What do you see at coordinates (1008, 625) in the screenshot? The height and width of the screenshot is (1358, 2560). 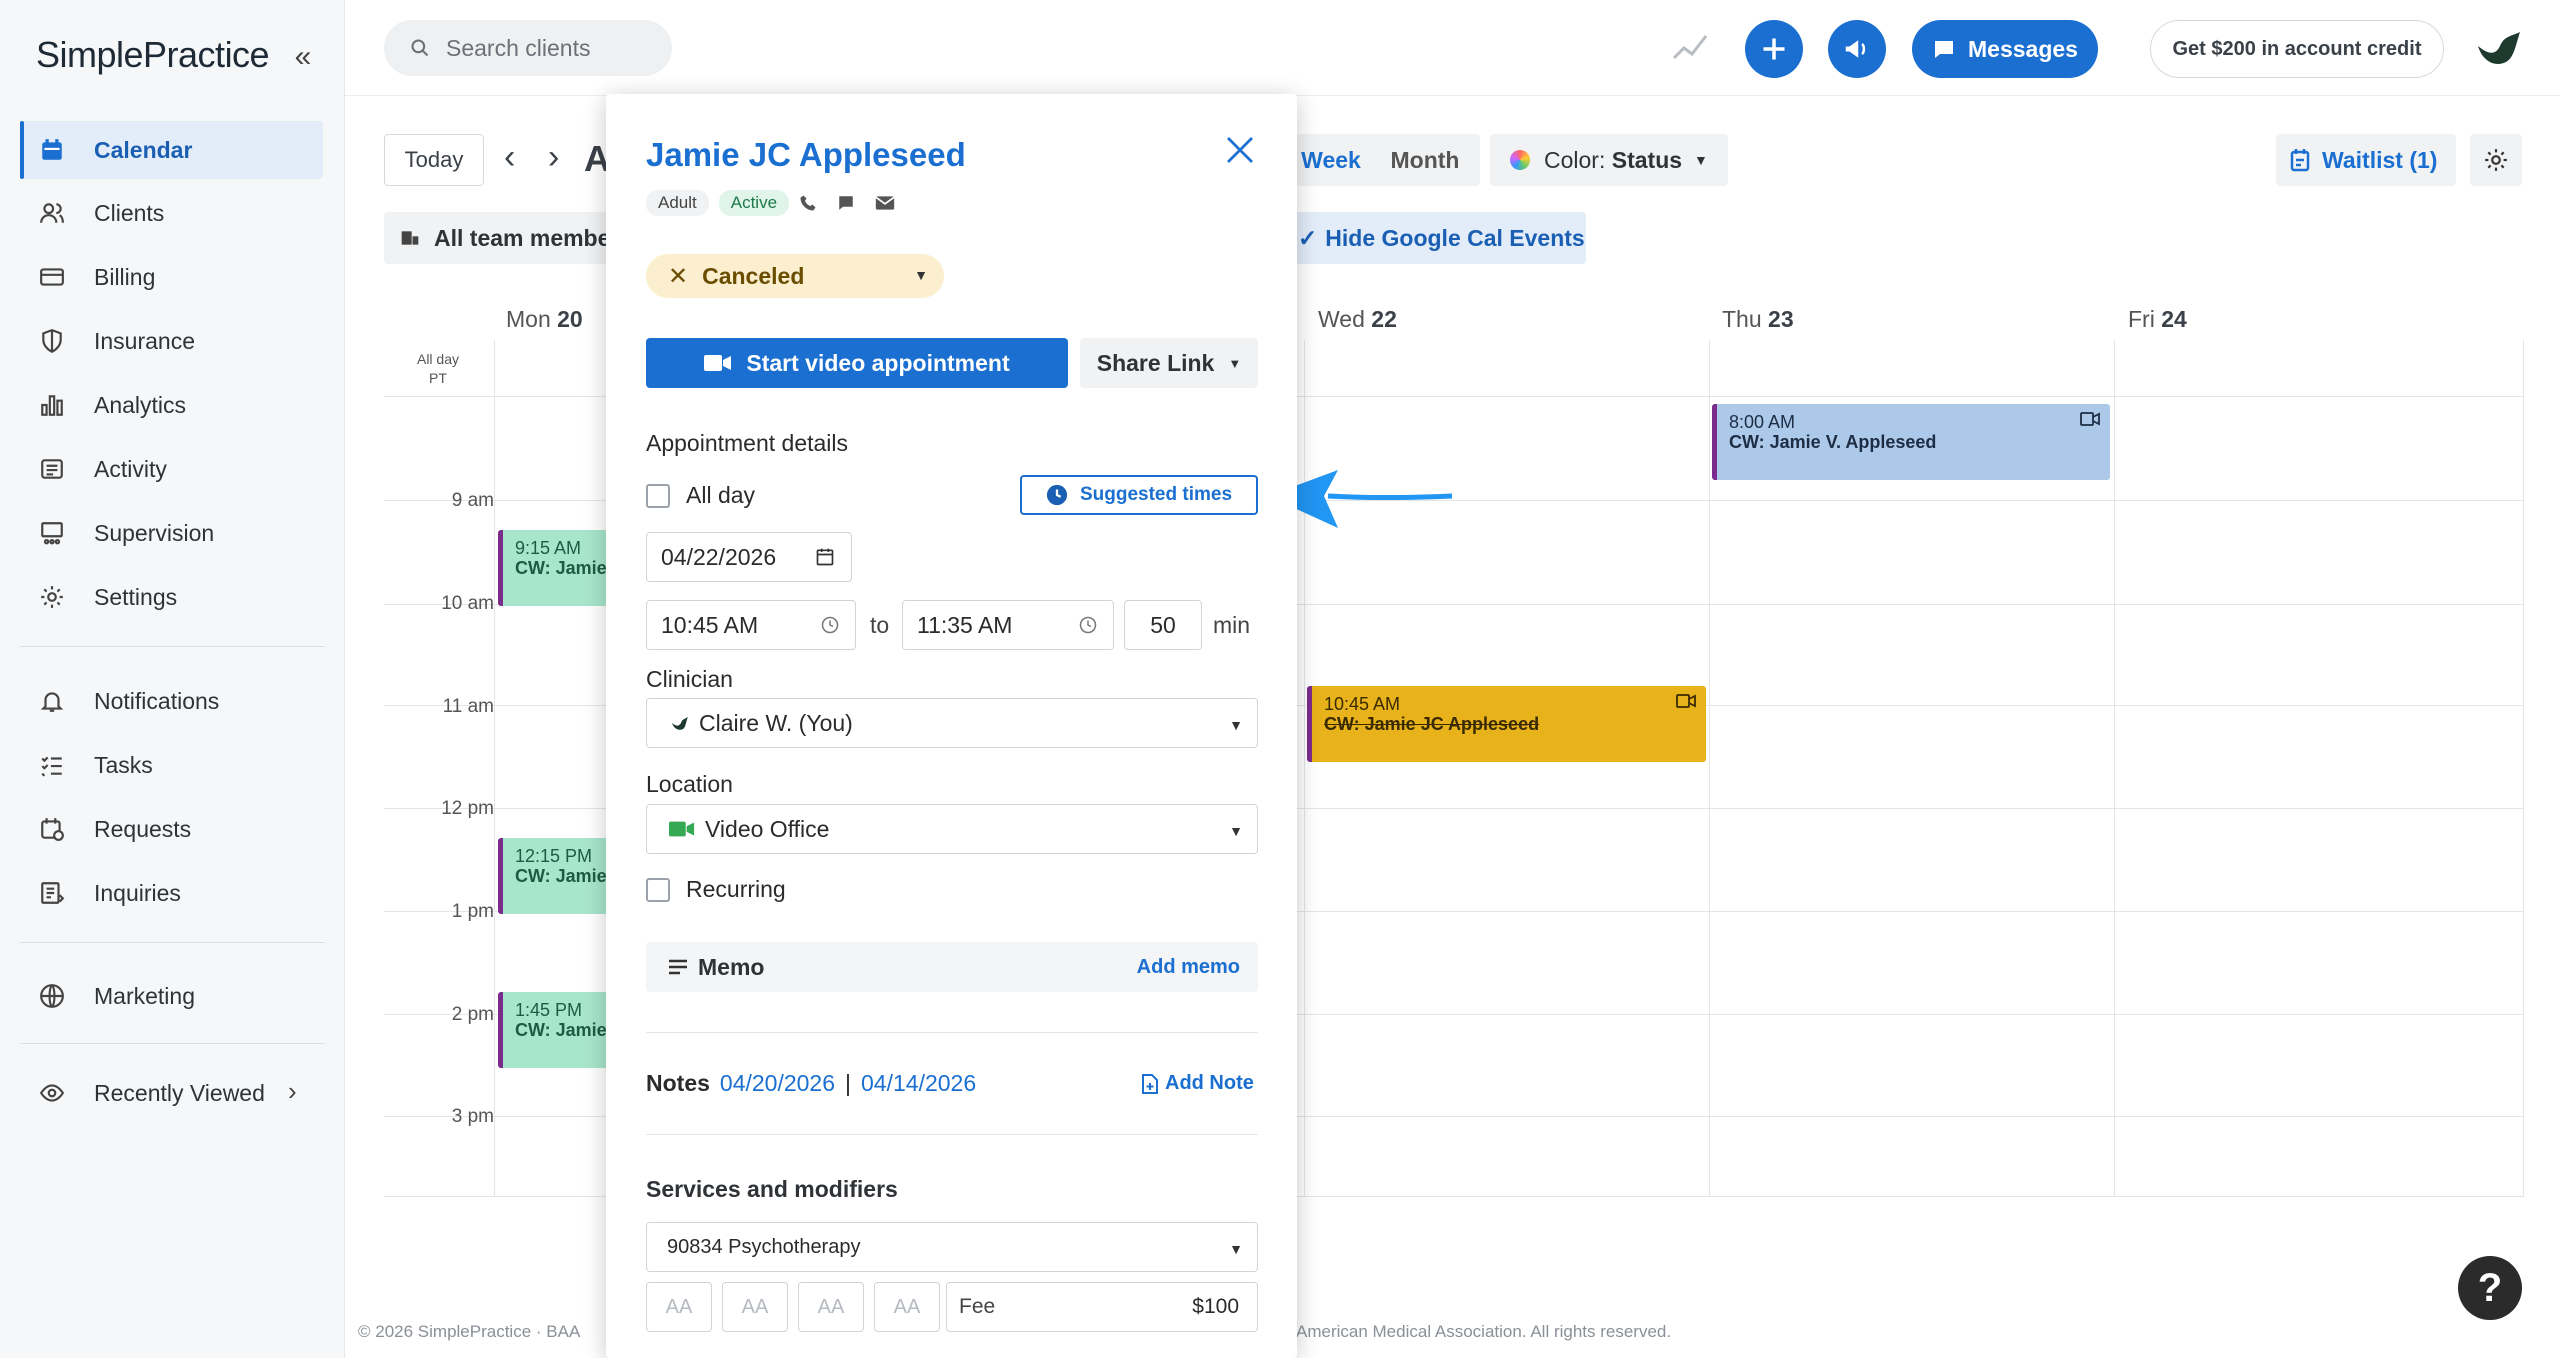 I see `end-time-input: 11:35 AM` at bounding box center [1008, 625].